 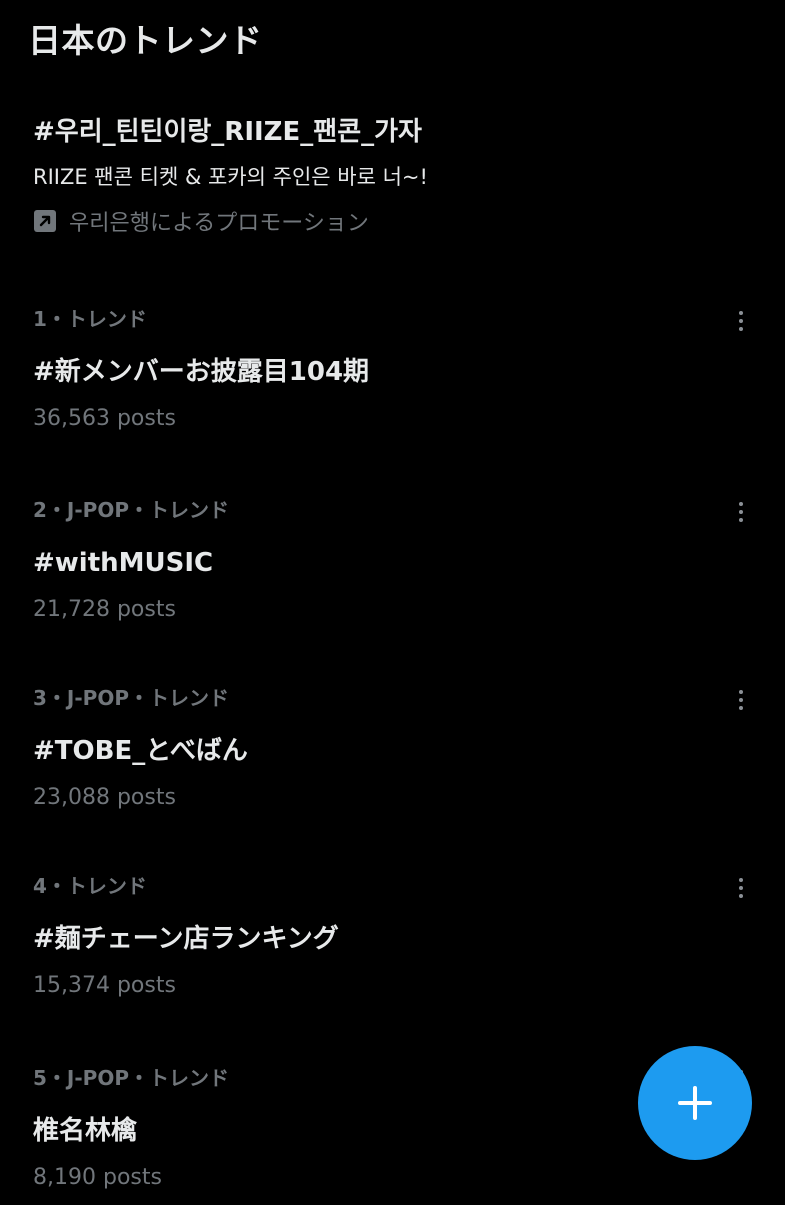 I want to click on promoted-trend-title: #우리_틴틴이랑_RIIZE_팬콘_가자, so click(x=373, y=132).